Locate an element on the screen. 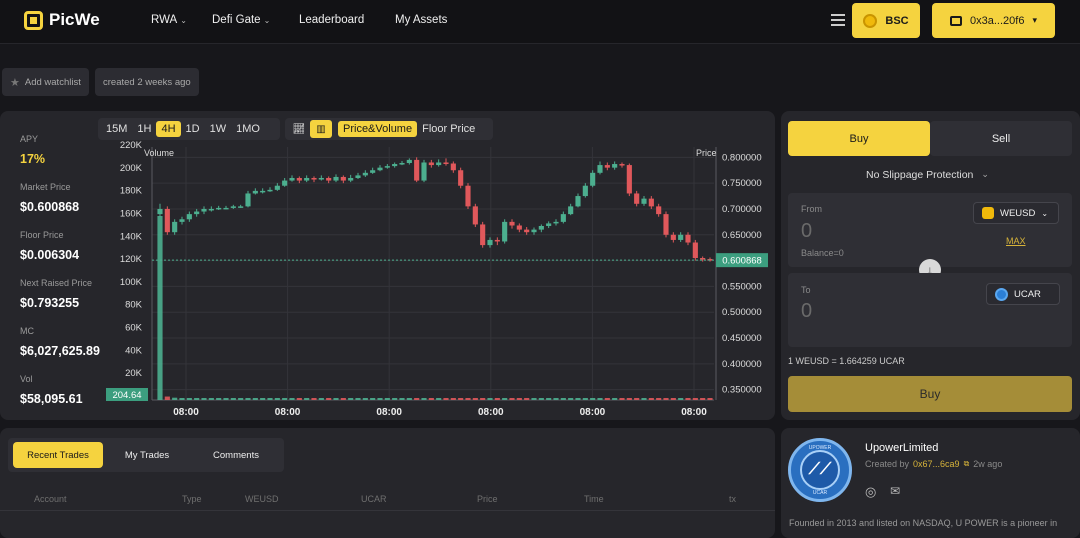 This screenshot has width=1080, height=538. to-label: To is located at coordinates (806, 290).